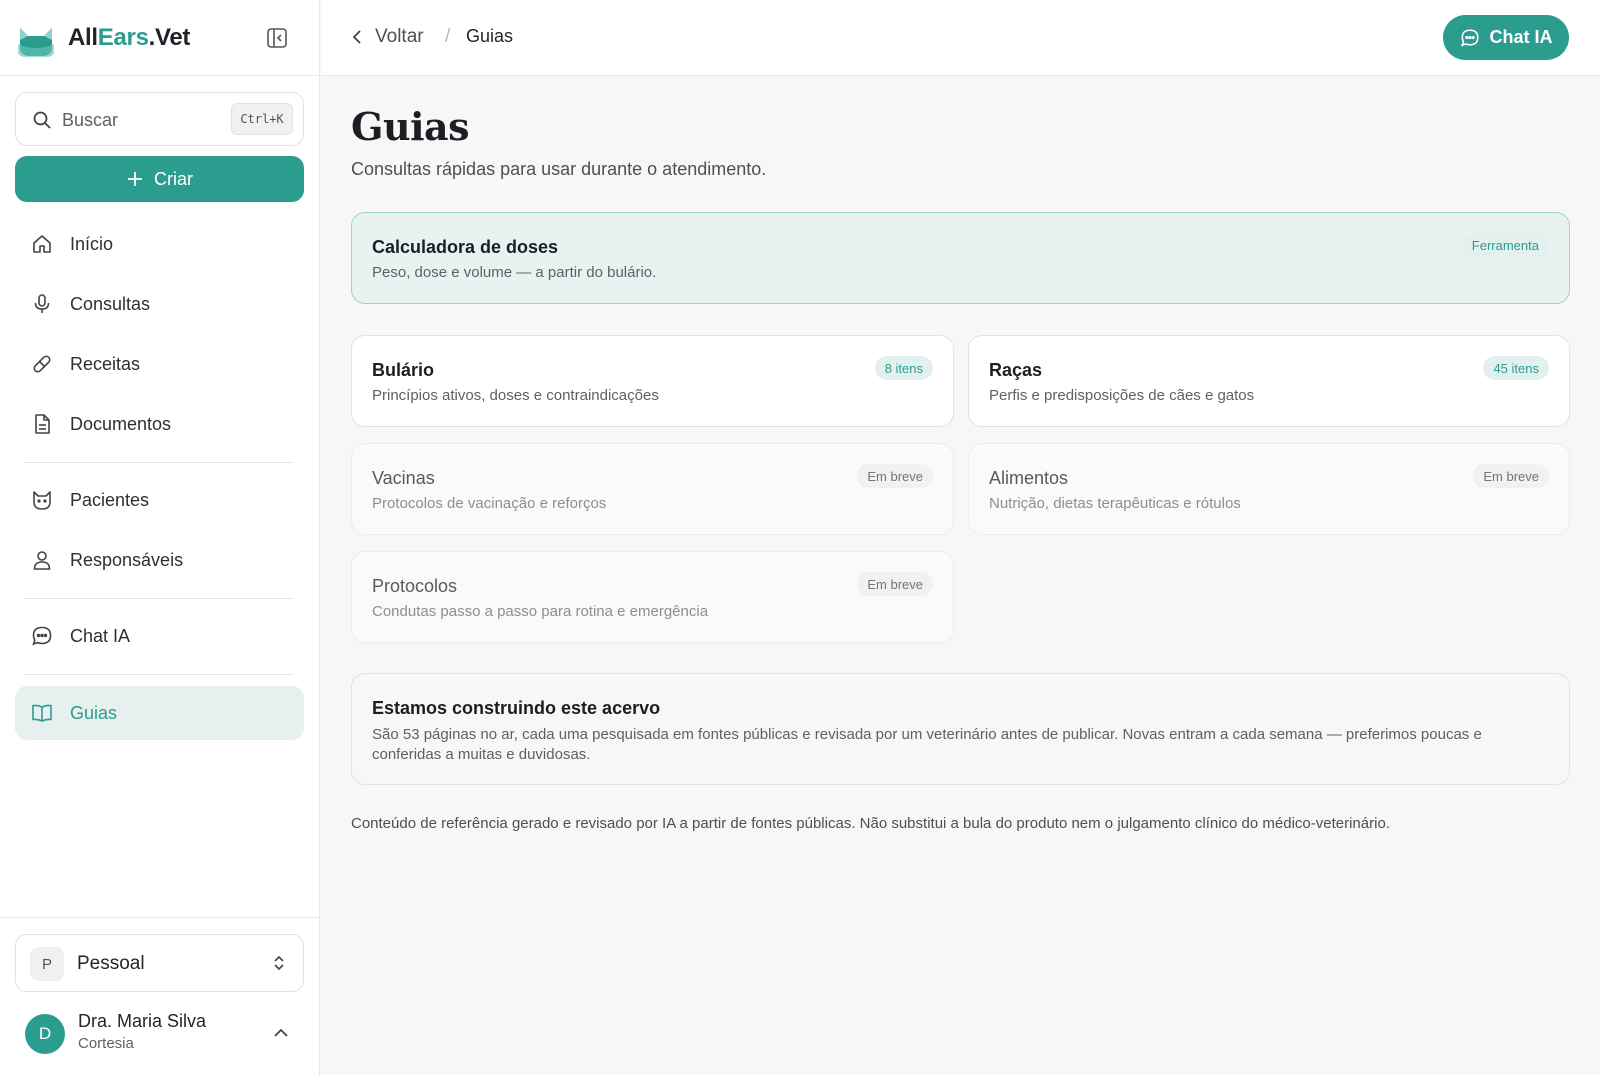 Image resolution: width=1600 pixels, height=1075 pixels. What do you see at coordinates (105, 363) in the screenshot?
I see `sidebar-item-label: Receitas` at bounding box center [105, 363].